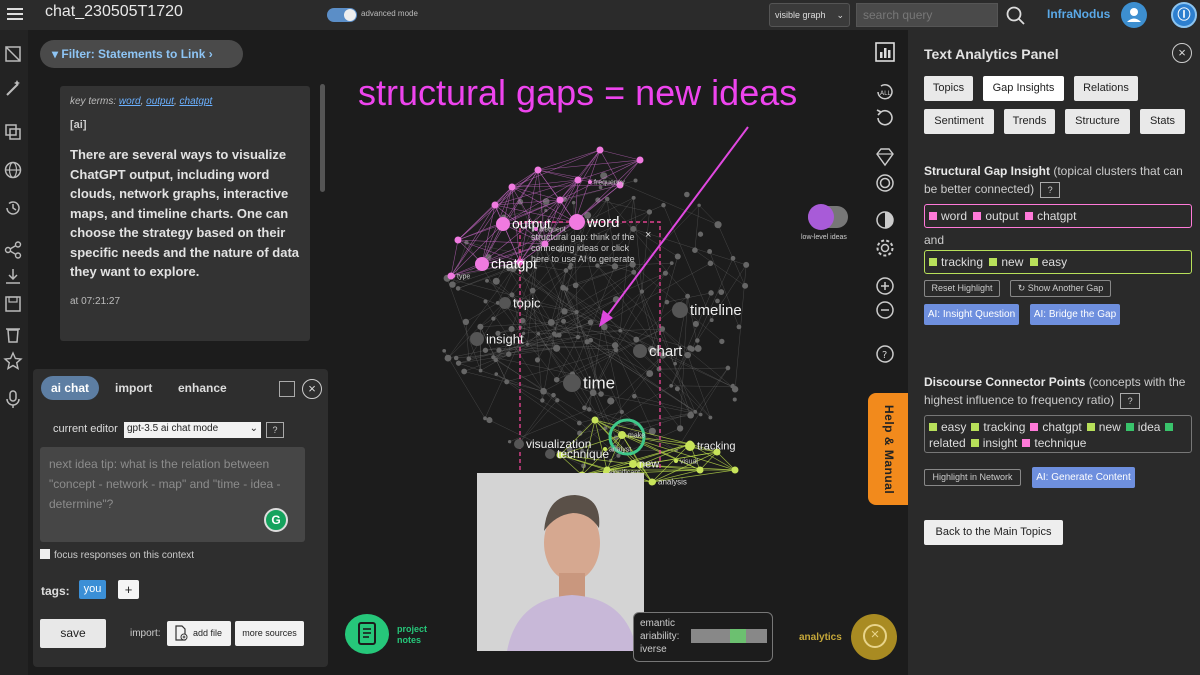 This screenshot has width=1200, height=675. I want to click on tag-you: you, so click(92, 589).